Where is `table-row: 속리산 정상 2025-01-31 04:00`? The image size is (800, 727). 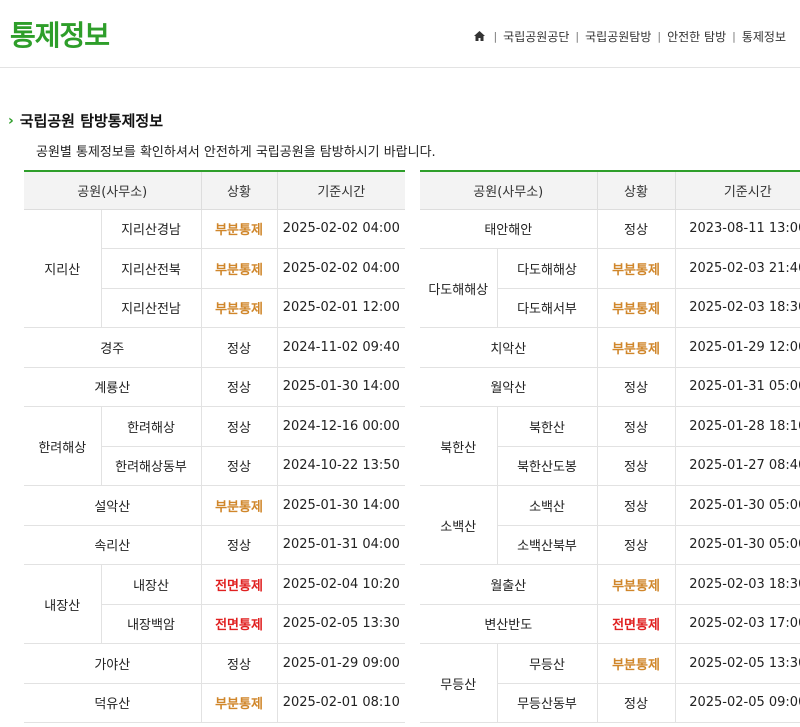 table-row: 속리산 정상 2025-01-31 04:00 is located at coordinates (215, 545).